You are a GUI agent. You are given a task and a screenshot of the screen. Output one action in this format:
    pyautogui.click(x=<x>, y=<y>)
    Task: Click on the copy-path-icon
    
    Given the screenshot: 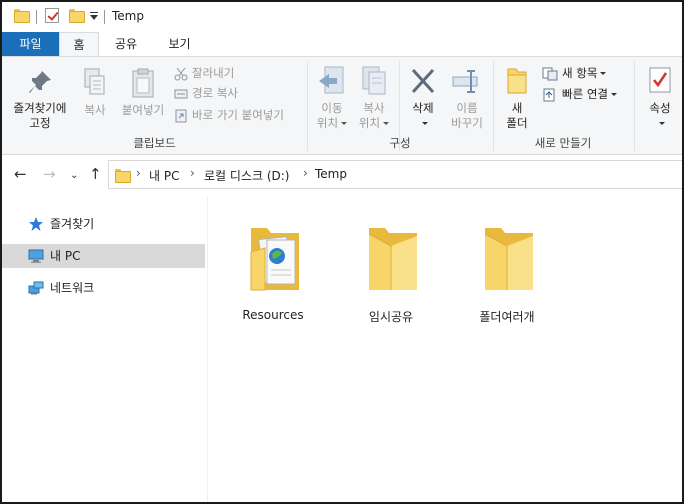 What is the action you would take?
    pyautogui.click(x=181, y=93)
    